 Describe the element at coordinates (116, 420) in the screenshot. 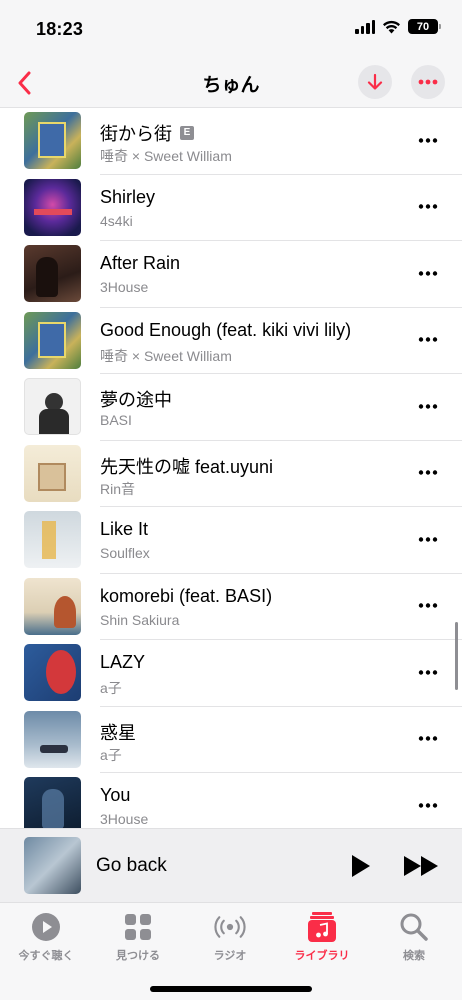

I see `song-artist: BASI` at that location.